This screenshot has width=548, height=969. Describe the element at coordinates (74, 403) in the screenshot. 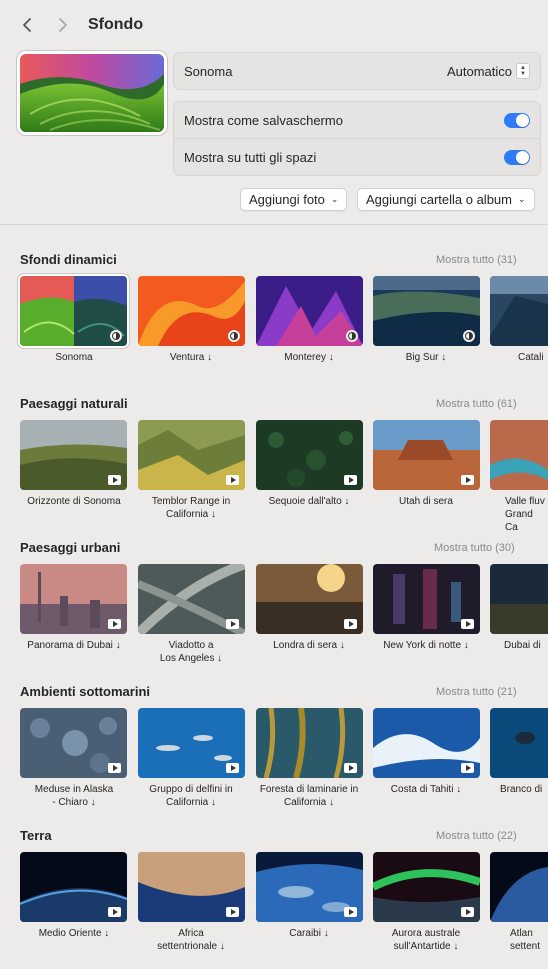

I see `section-title: Paesaggi naturali` at that location.